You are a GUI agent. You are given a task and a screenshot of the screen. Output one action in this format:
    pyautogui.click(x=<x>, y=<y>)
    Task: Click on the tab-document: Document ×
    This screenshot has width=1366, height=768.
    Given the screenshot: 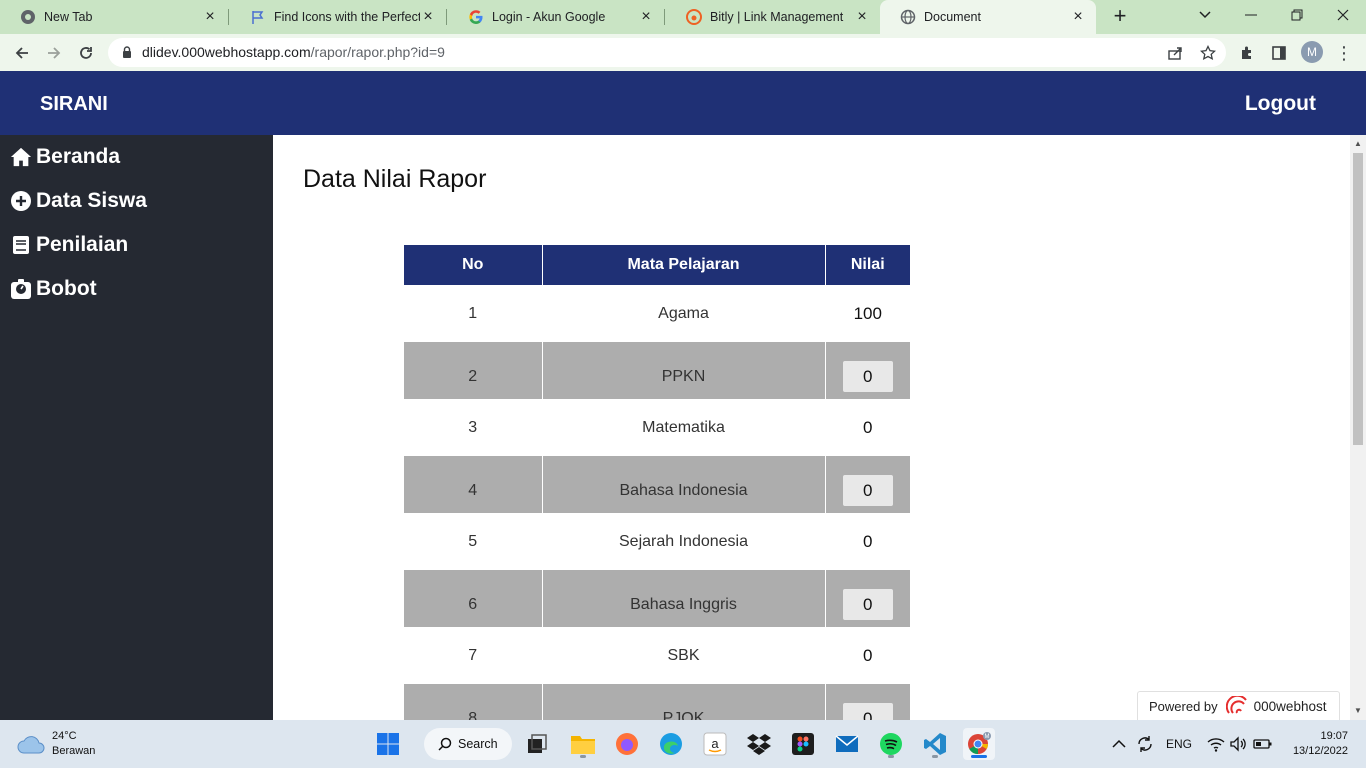 What is the action you would take?
    pyautogui.click(x=988, y=17)
    